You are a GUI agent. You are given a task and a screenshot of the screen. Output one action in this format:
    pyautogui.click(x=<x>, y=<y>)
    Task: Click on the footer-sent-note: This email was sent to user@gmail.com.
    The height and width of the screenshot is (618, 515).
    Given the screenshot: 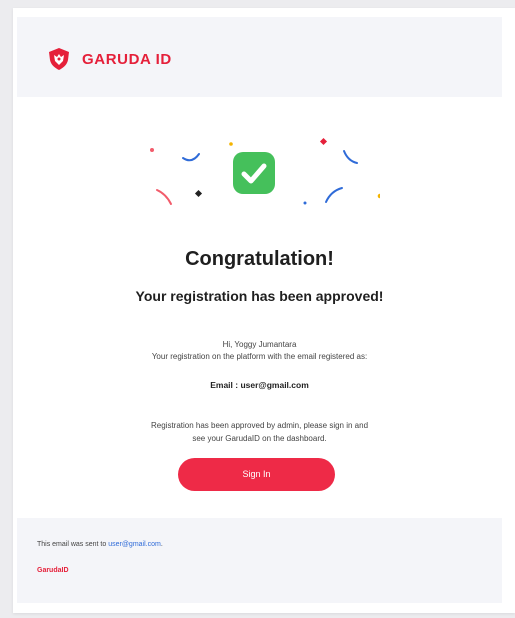 What is the action you would take?
    pyautogui.click(x=100, y=544)
    